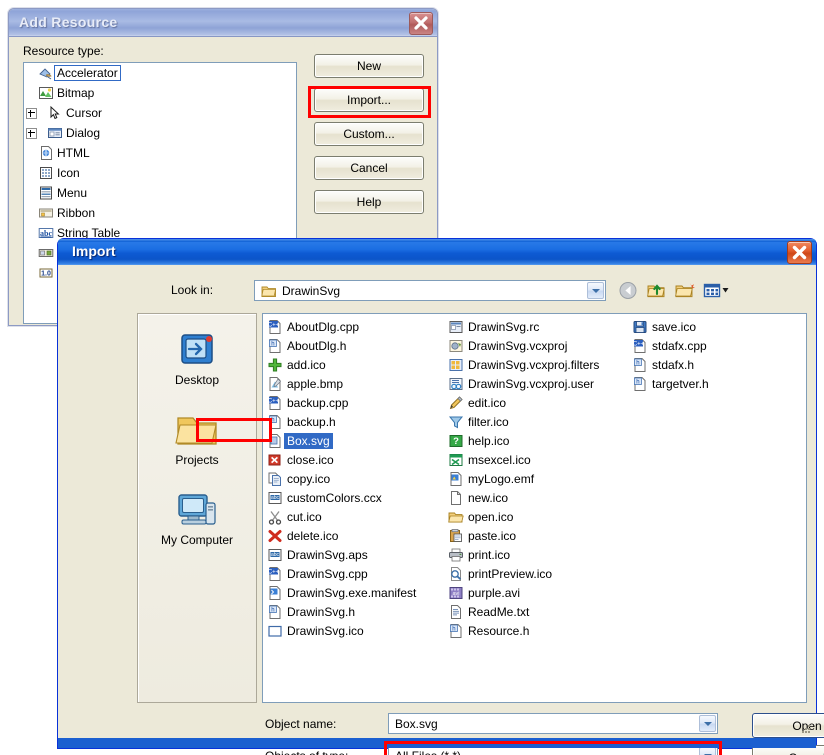 The height and width of the screenshot is (755, 824). Describe the element at coordinates (430, 290) in the screenshot. I see `look-in-combobox: DrawinSvg` at that location.